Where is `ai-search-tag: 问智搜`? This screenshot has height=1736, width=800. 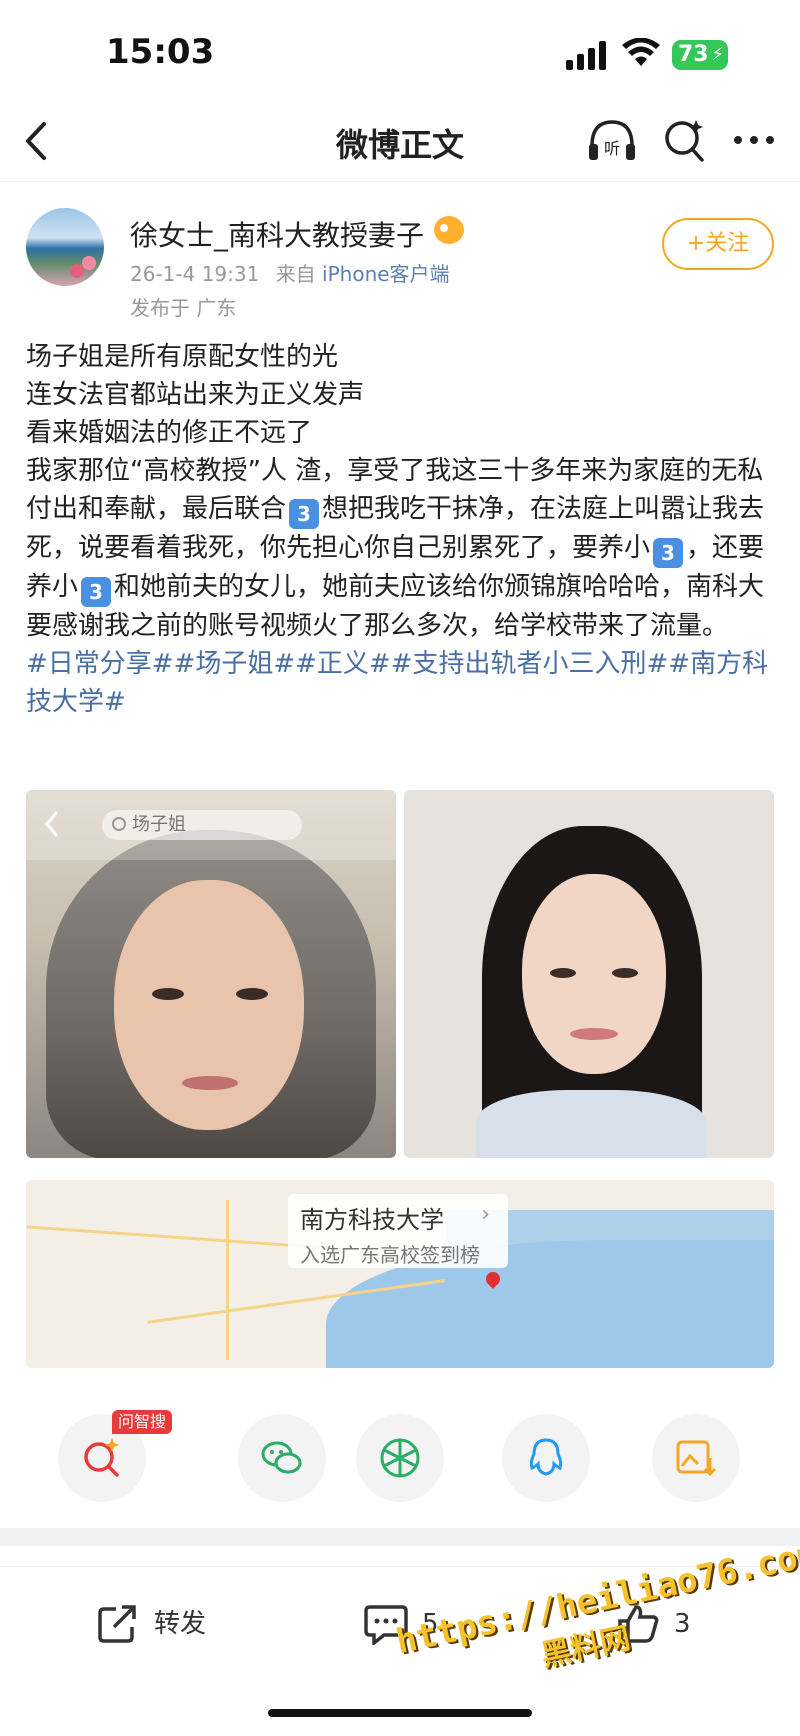 ai-search-tag: 问智搜 is located at coordinates (142, 1422).